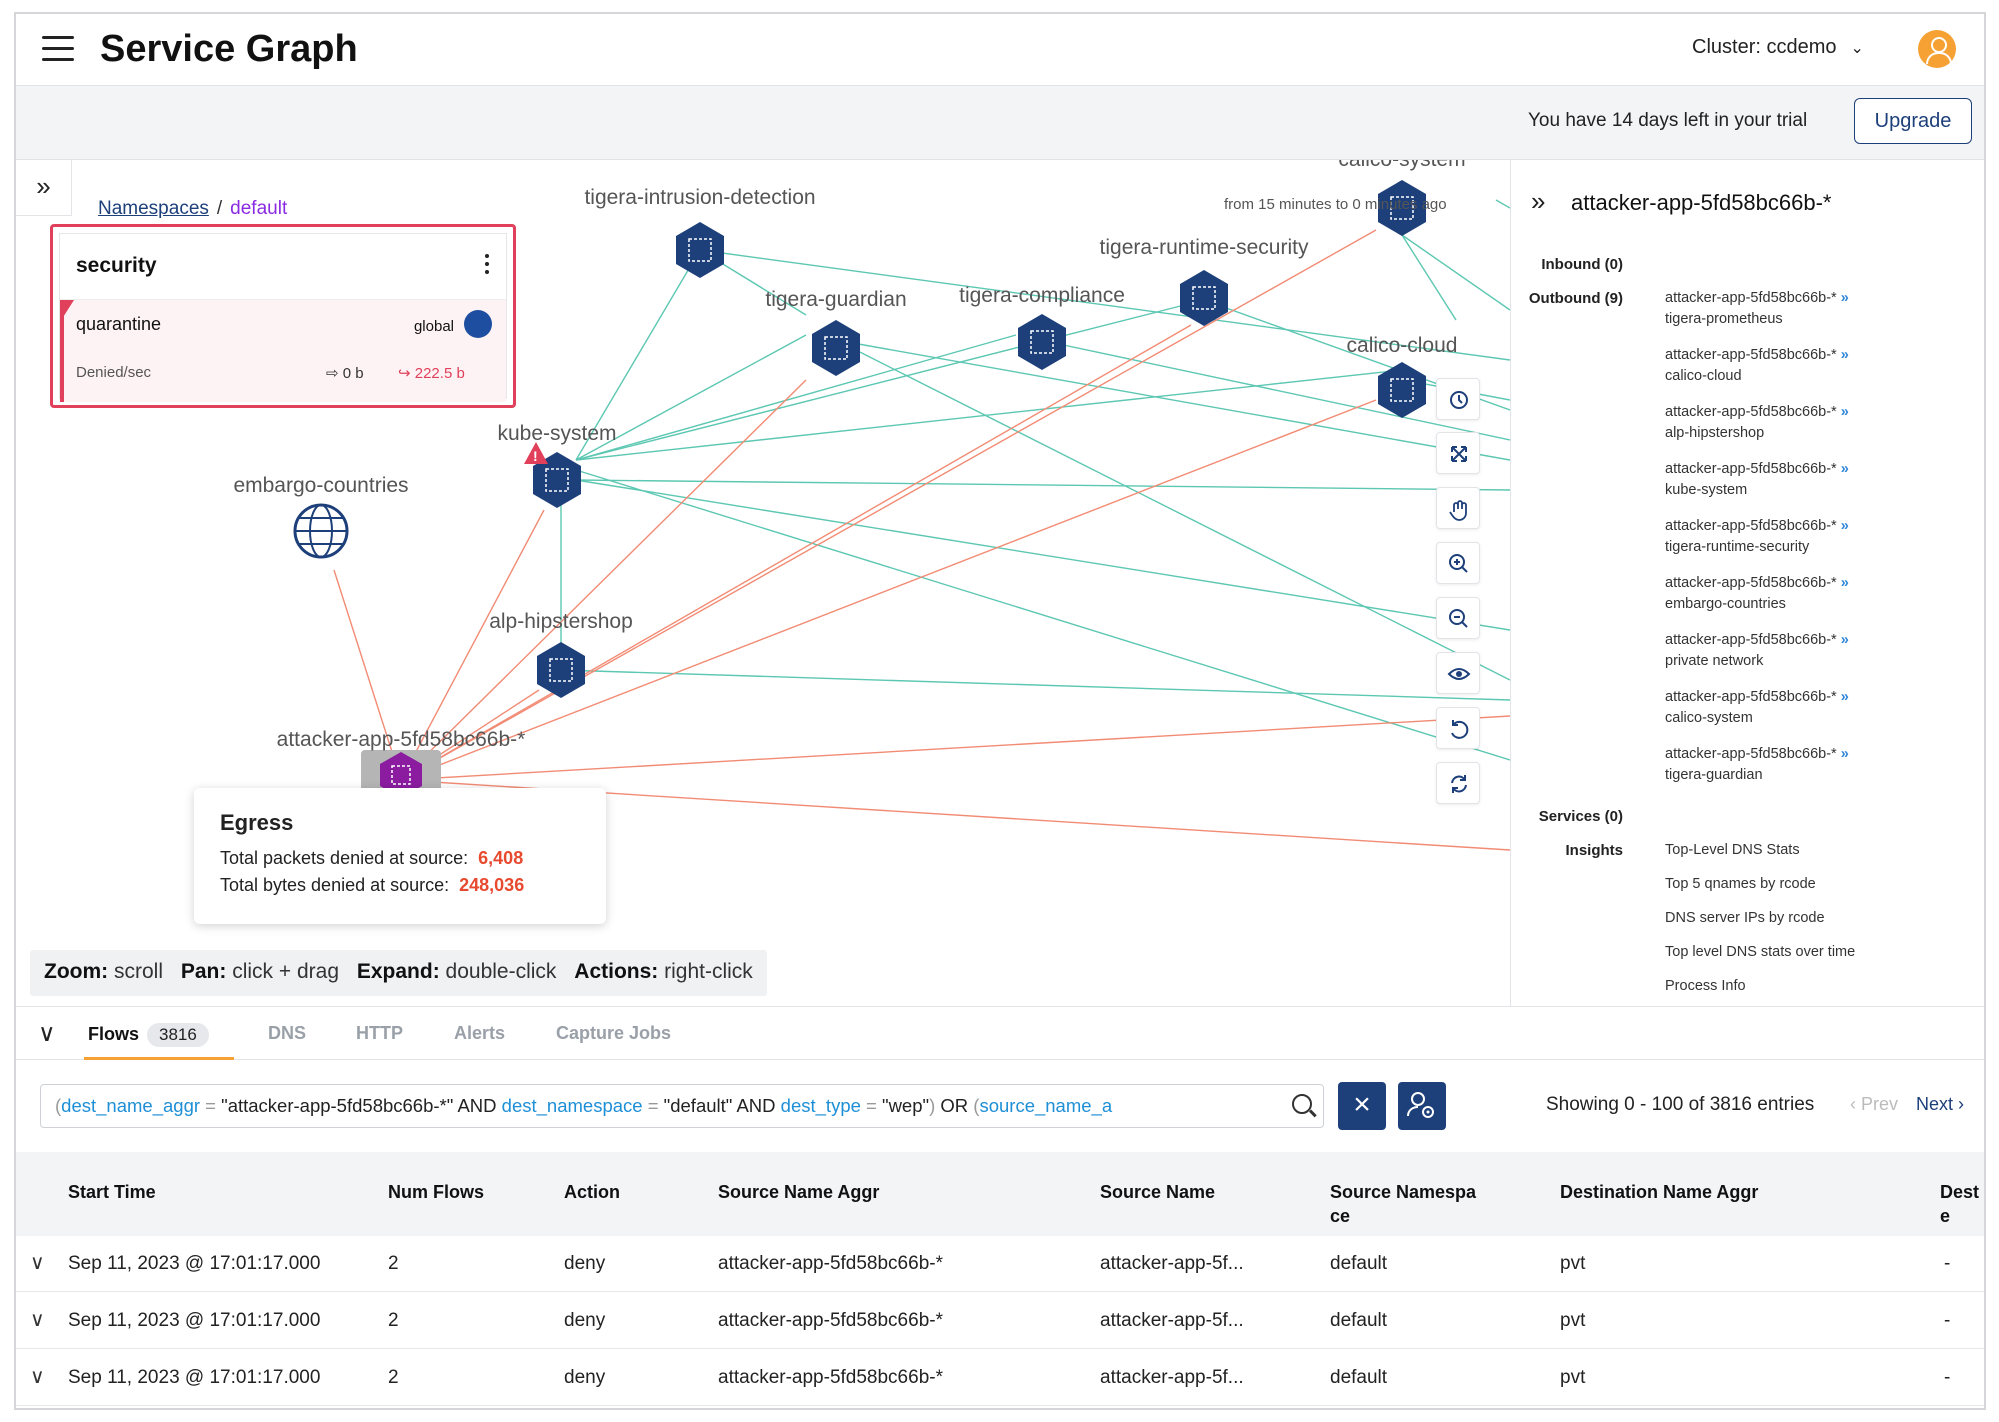 This screenshot has height=1422, width=1999. I want to click on col-num-flows: Num Flows, so click(436, 1192).